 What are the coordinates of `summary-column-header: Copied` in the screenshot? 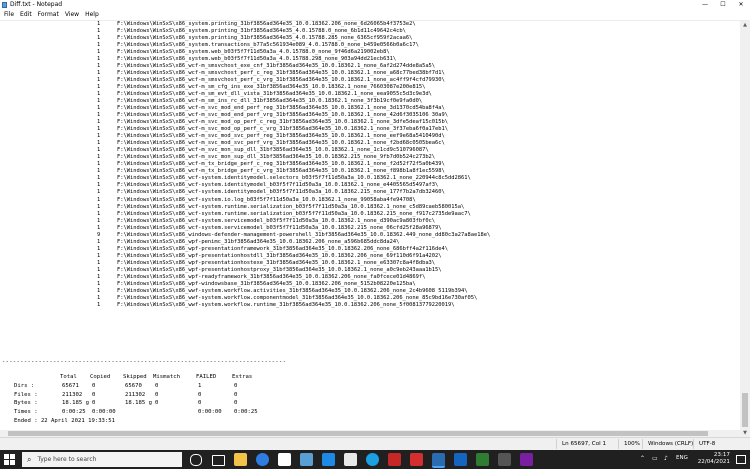 It's located at (100, 377).